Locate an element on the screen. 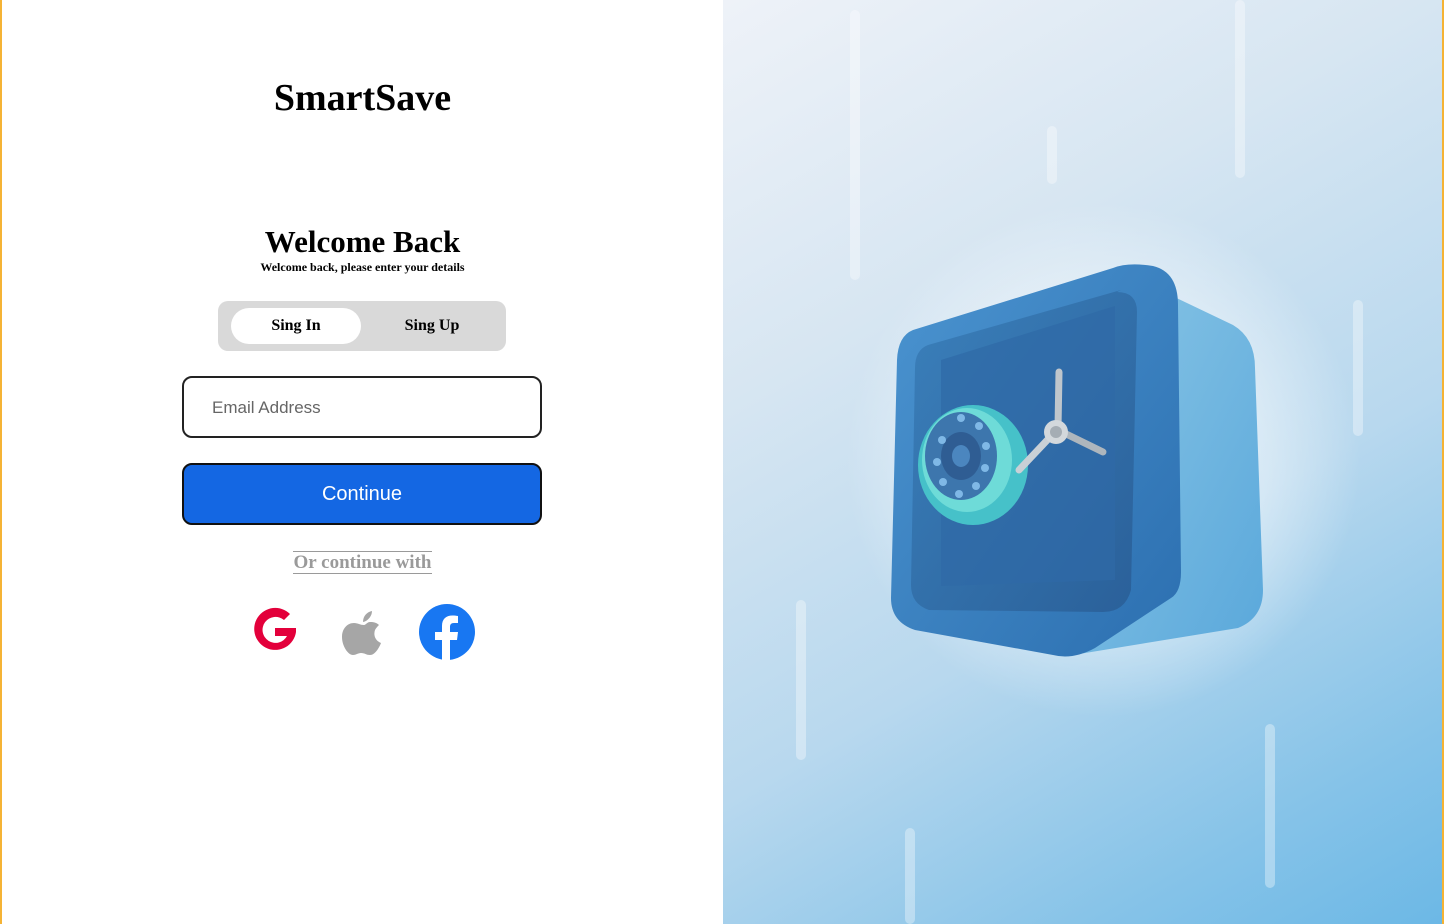  social-divider-text: Or continue with is located at coordinates (362, 562).